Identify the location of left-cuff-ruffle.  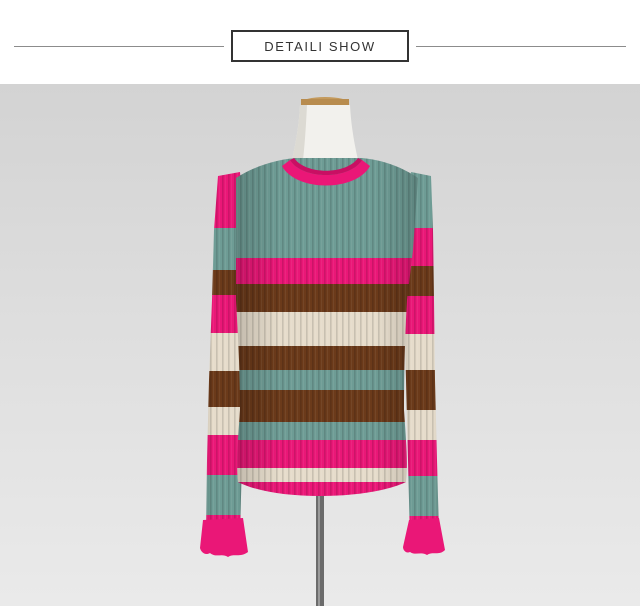
(224, 537).